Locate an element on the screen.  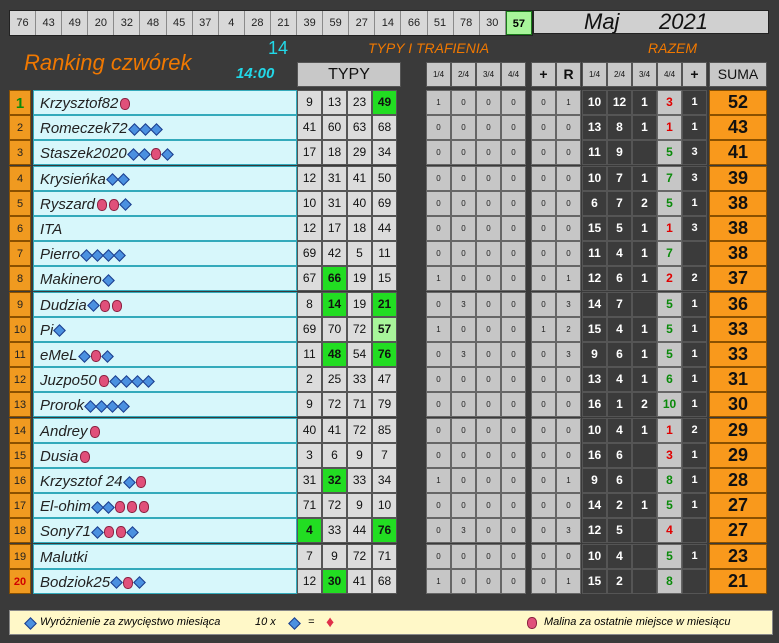
table-row: 5 Ryszard 10 31 40 69 0 0 0 0 0 0 6 7 2 5 1 38 is located at coordinates (391, 203).